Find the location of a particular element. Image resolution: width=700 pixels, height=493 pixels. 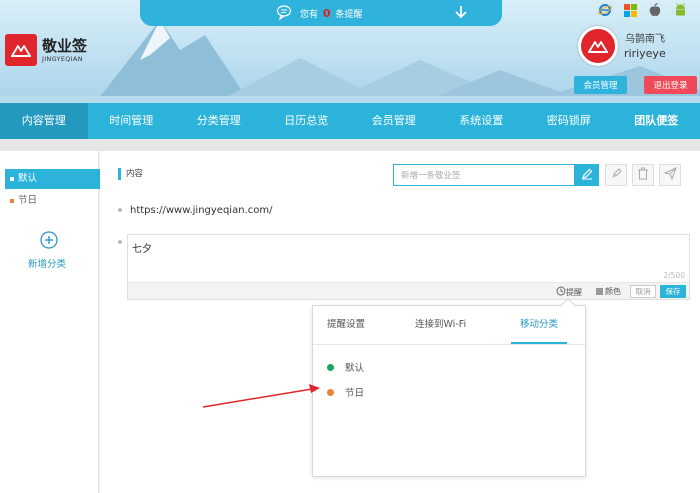

clear-button is located at coordinates (616, 175).